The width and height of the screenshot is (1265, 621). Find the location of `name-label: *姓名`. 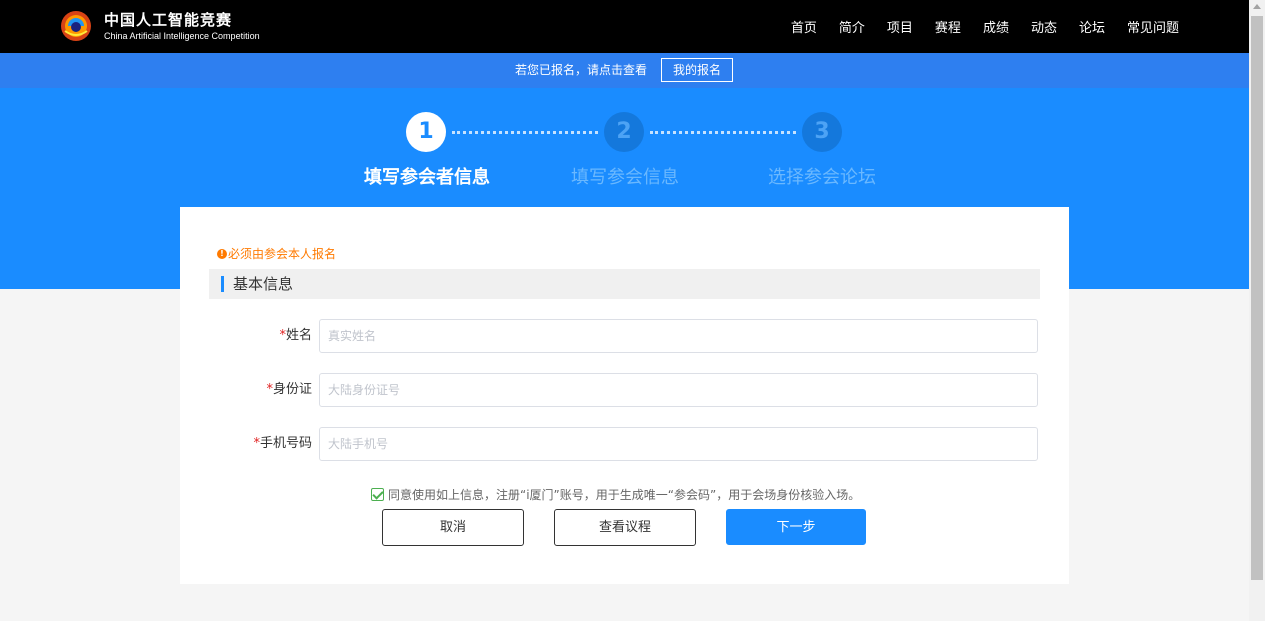

name-label: *姓名 is located at coordinates (262, 336).